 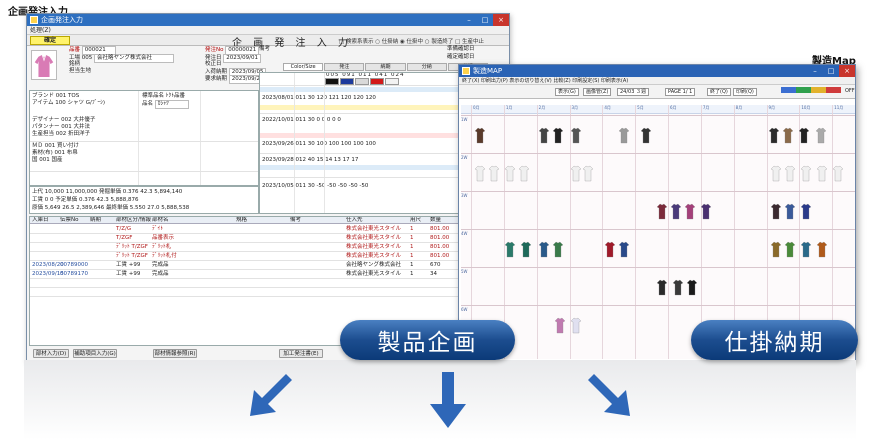 I want to click on tab-delivery: 納期, so click(x=385, y=67).